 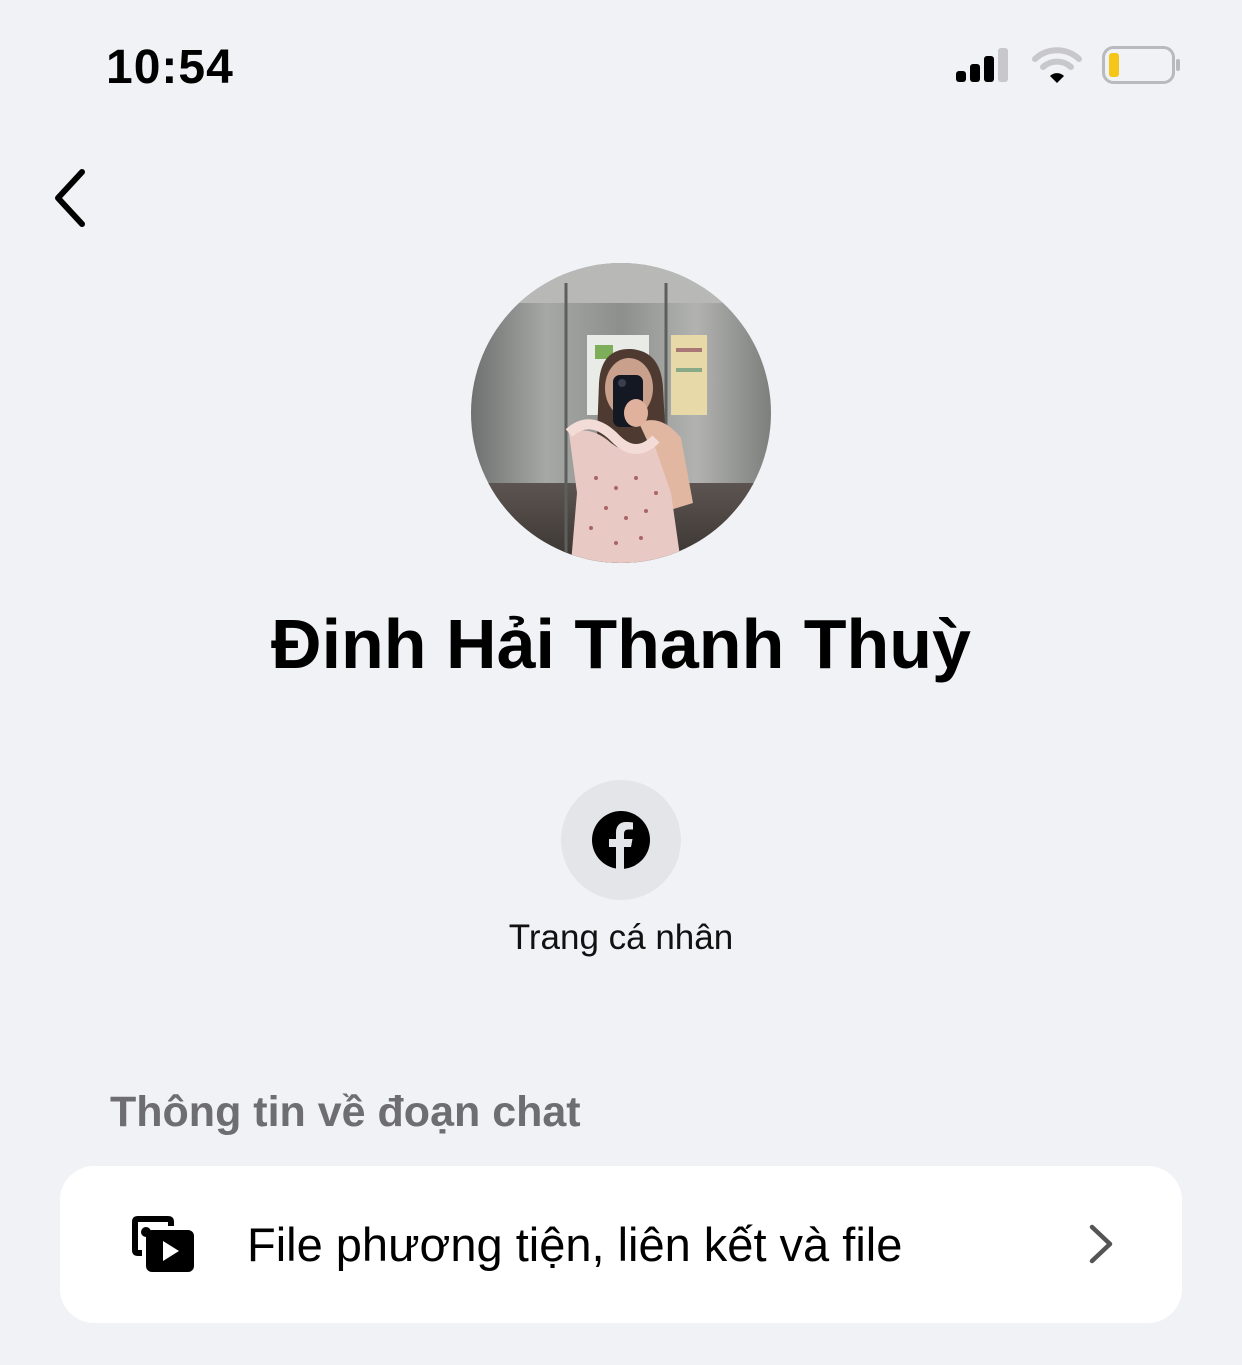 I want to click on profile-page-label: Trang cá nhân, so click(x=621, y=937).